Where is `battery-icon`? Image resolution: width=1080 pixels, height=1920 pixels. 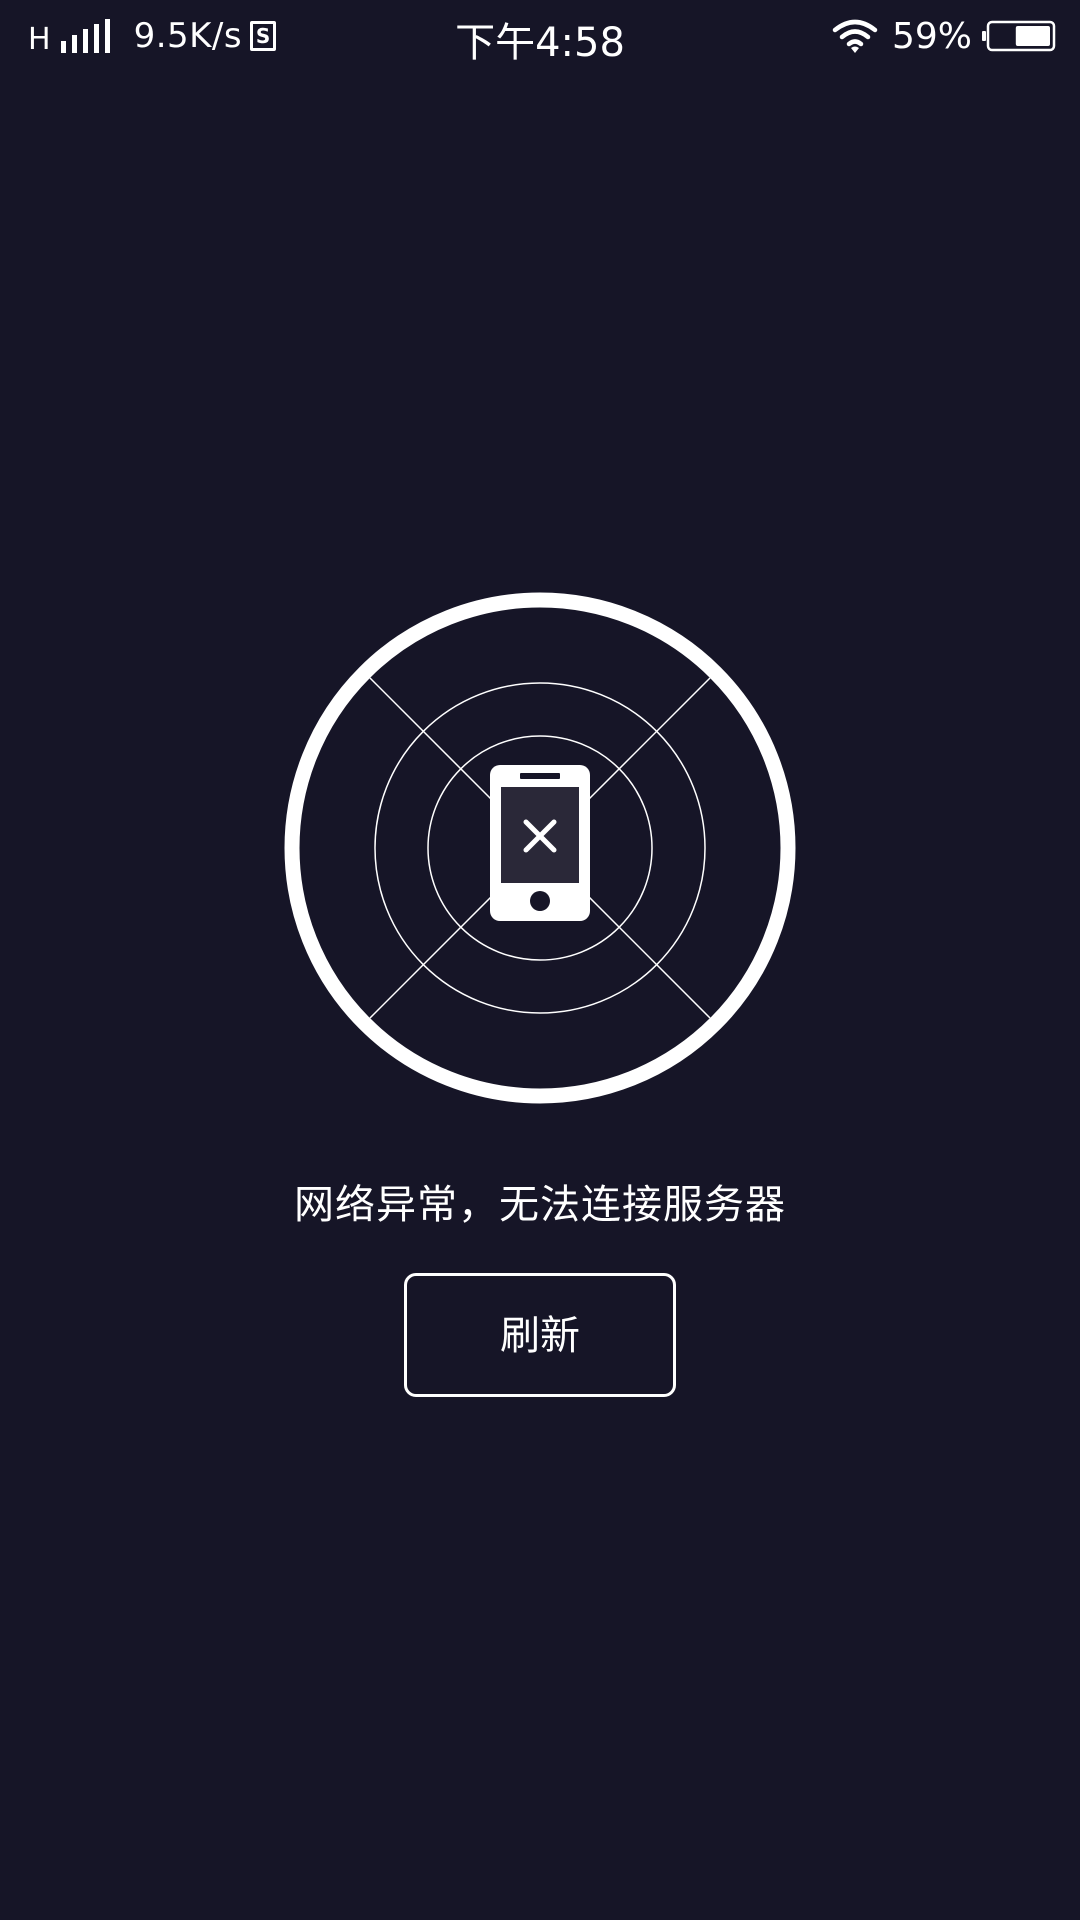
battery-icon is located at coordinates (1019, 36).